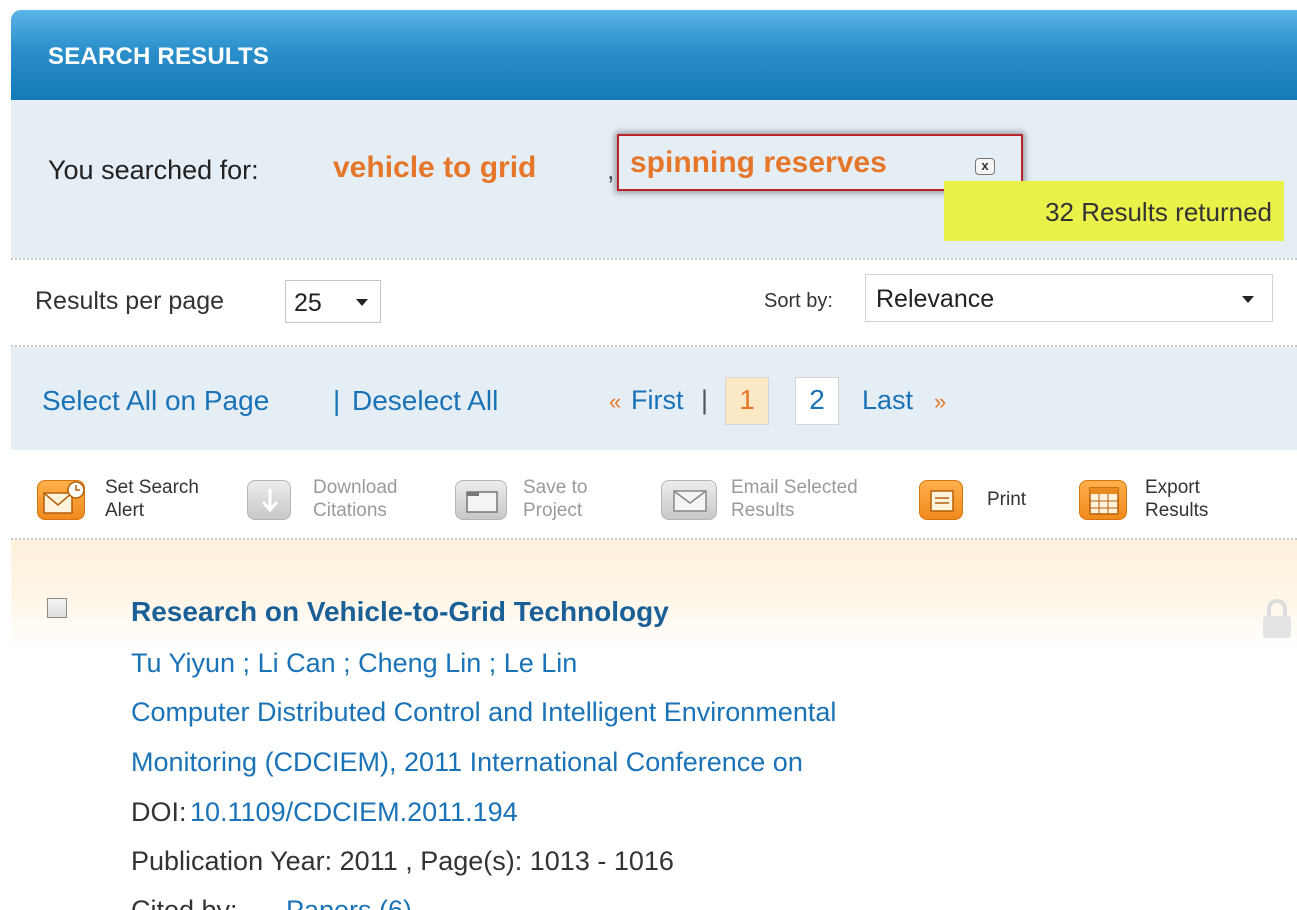  What do you see at coordinates (1277, 618) in the screenshot?
I see `lock-icon` at bounding box center [1277, 618].